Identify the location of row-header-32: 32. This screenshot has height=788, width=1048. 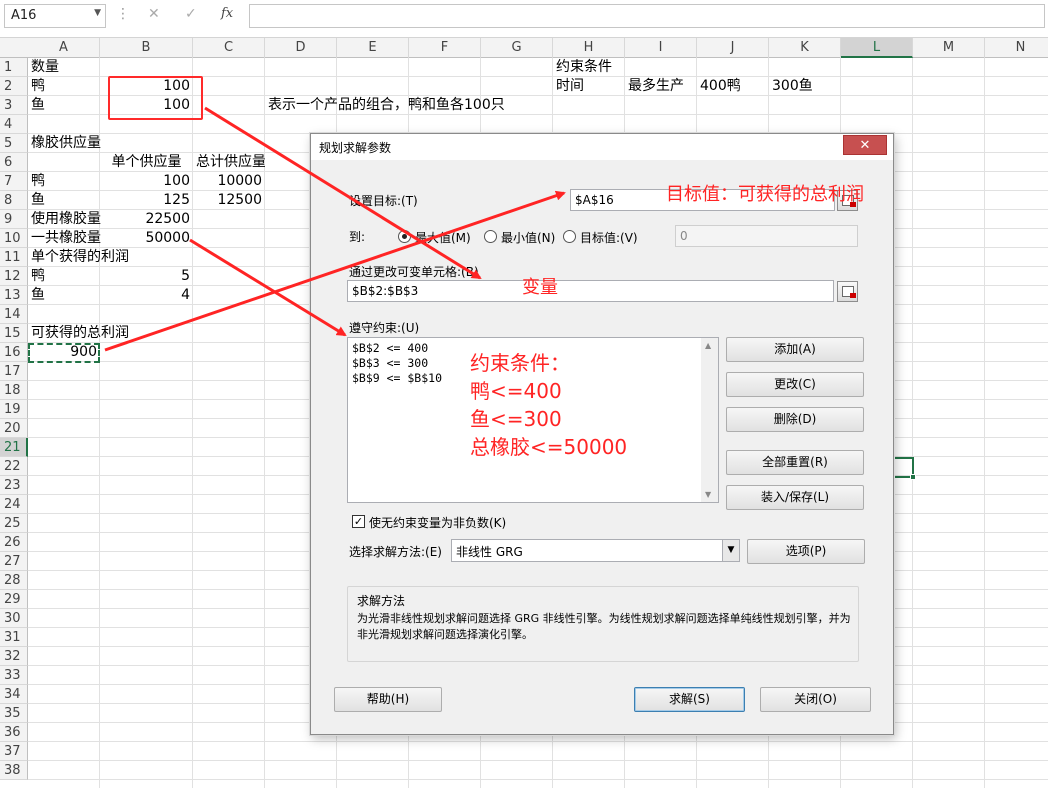
(14, 656).